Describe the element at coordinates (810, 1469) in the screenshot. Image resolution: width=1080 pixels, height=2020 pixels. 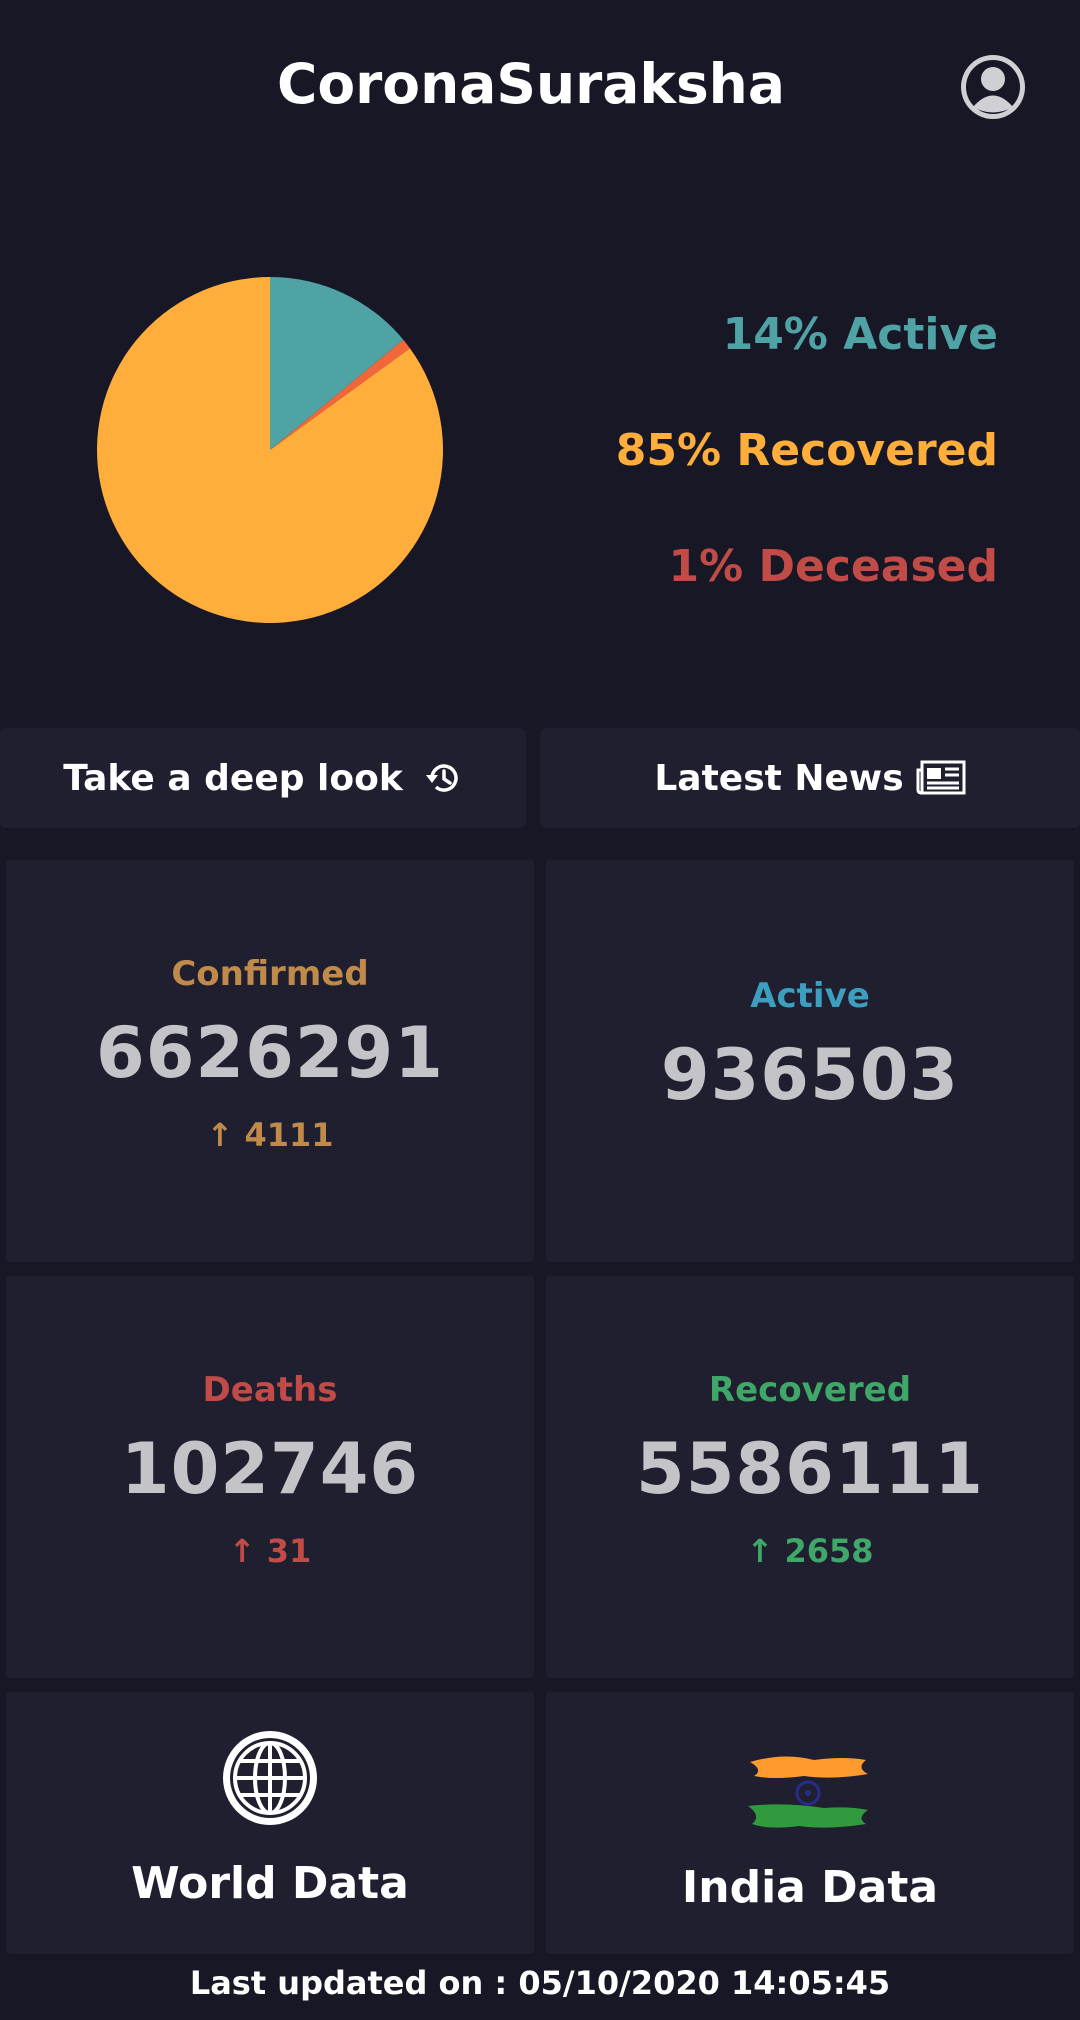
I see `recovered-value: 5586111` at that location.